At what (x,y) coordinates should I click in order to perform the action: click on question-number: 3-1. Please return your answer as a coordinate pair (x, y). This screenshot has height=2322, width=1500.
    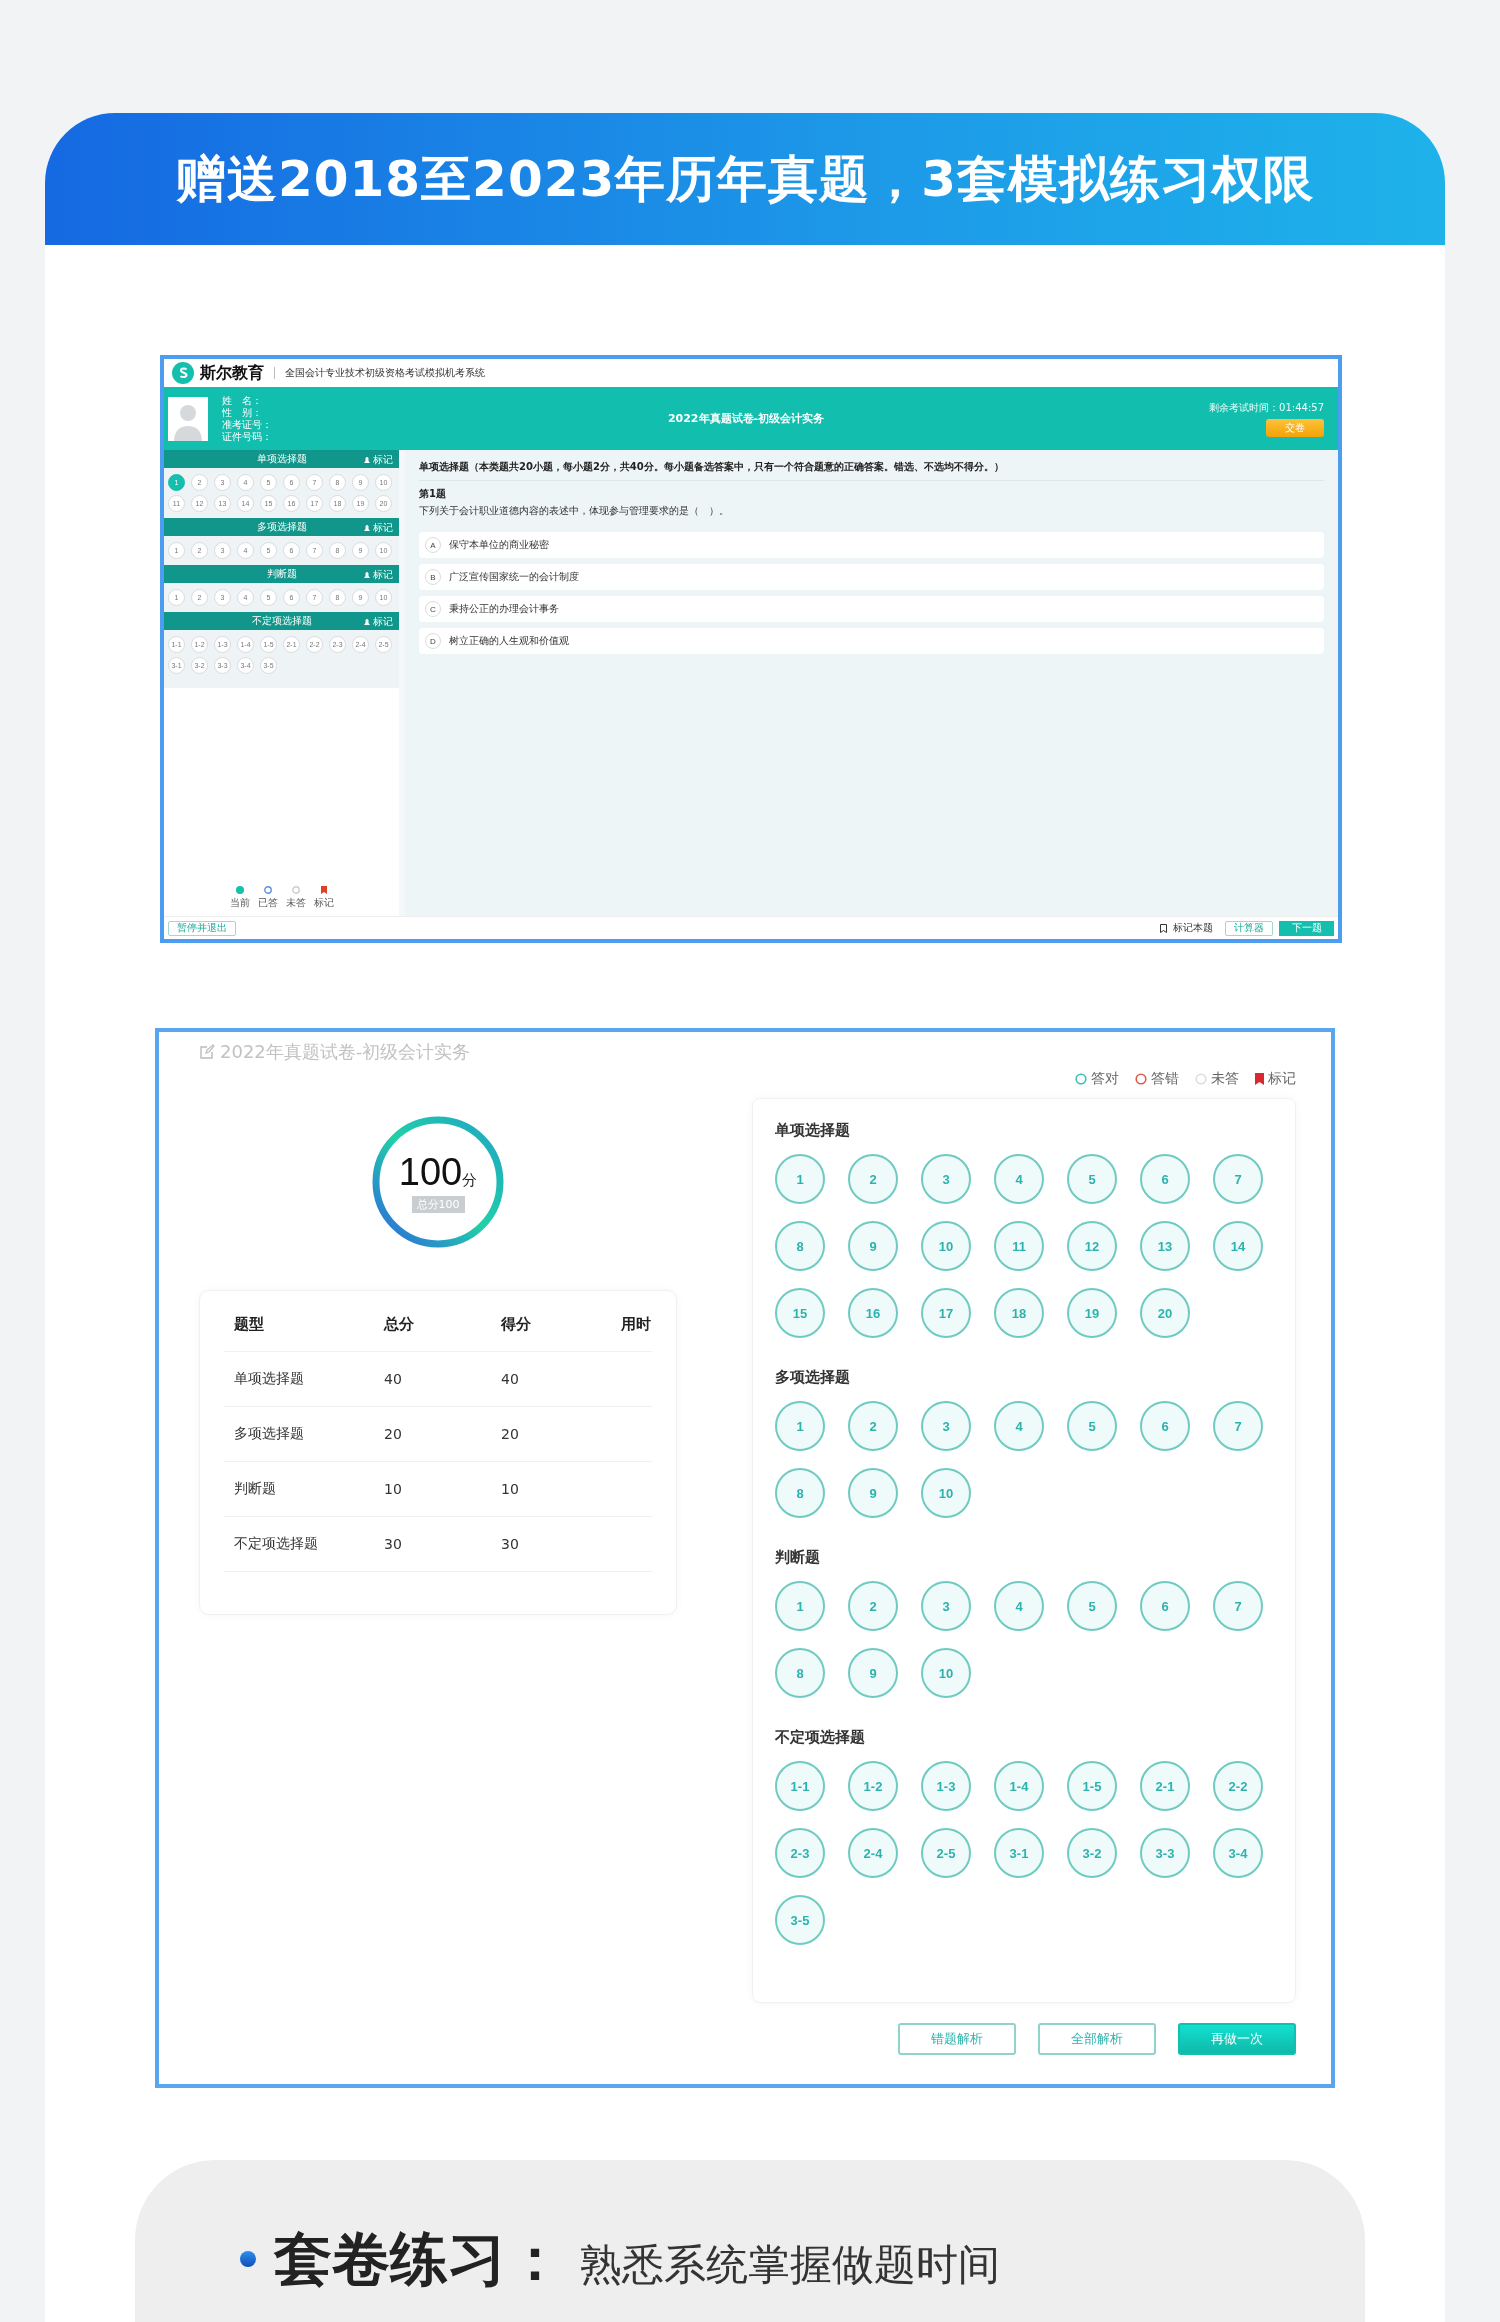
    Looking at the image, I should click on (1019, 1853).